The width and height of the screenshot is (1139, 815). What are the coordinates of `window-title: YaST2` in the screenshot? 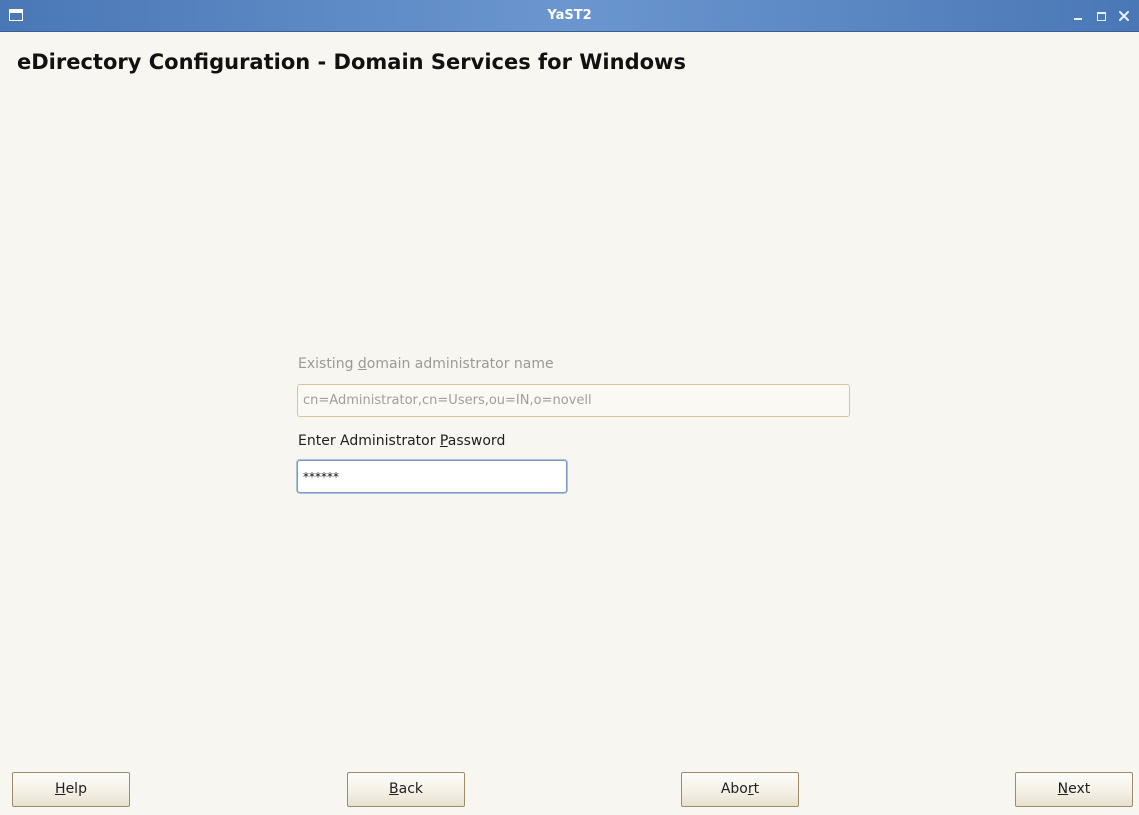 It's located at (569, 15).